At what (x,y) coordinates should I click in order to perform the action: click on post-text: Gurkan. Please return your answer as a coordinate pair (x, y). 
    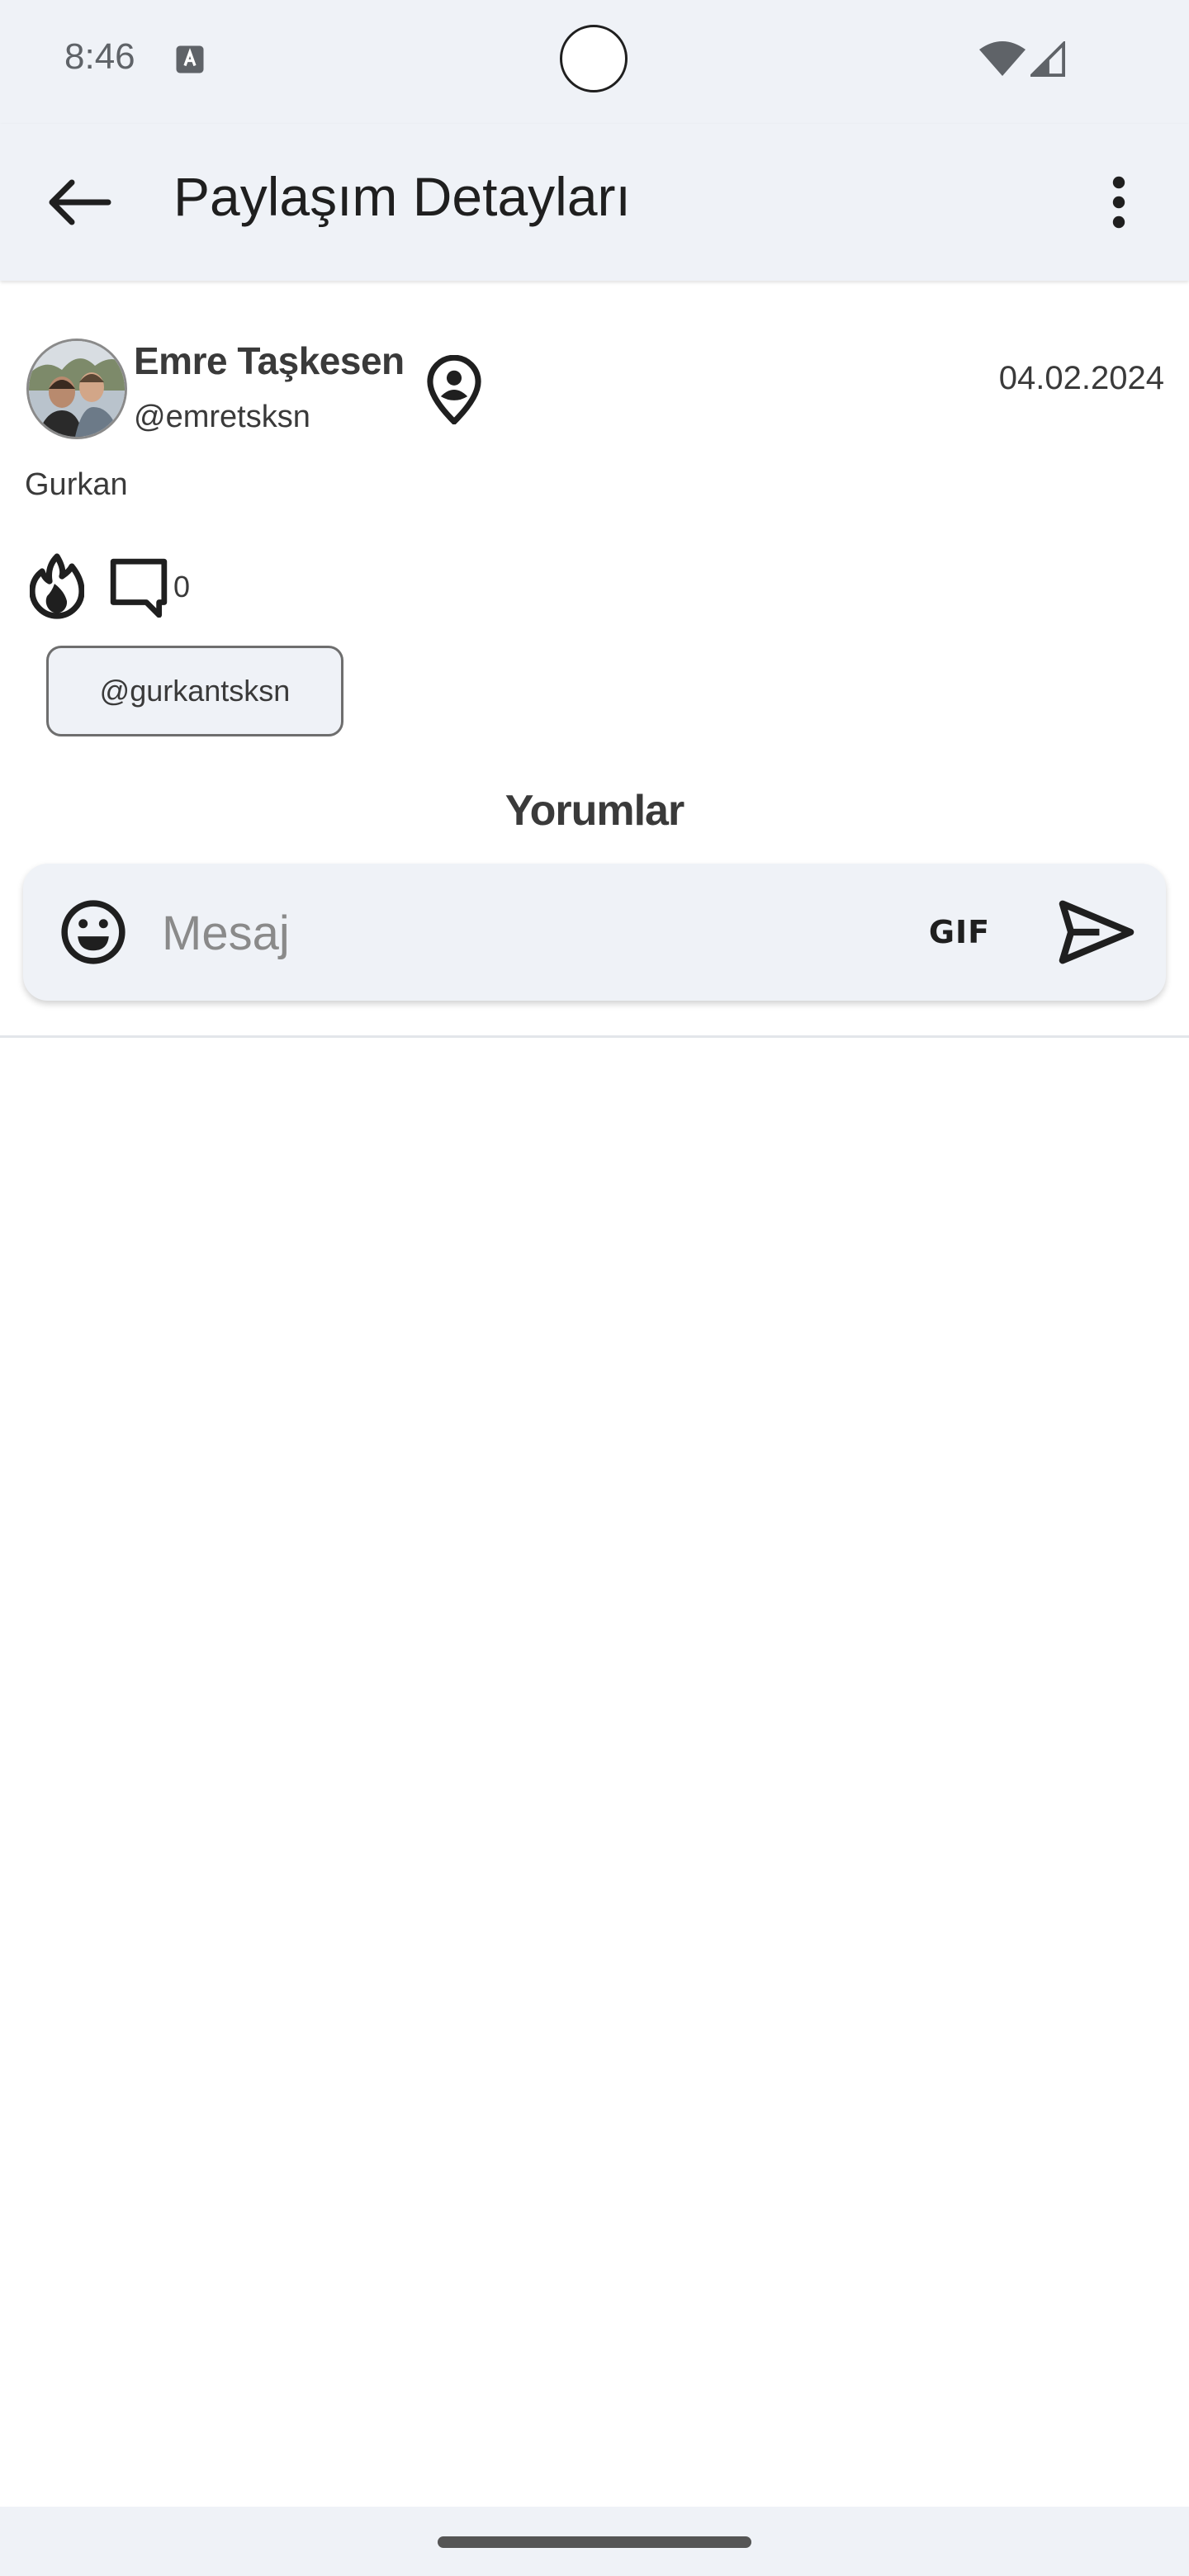
    Looking at the image, I should click on (76, 484).